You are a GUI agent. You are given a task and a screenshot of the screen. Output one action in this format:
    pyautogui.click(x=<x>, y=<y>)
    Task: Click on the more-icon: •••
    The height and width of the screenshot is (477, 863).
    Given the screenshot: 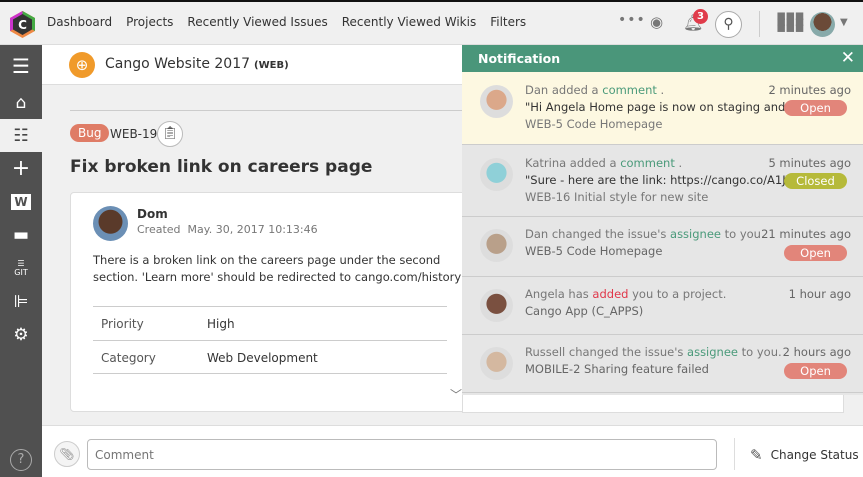 What is the action you would take?
    pyautogui.click(x=632, y=20)
    